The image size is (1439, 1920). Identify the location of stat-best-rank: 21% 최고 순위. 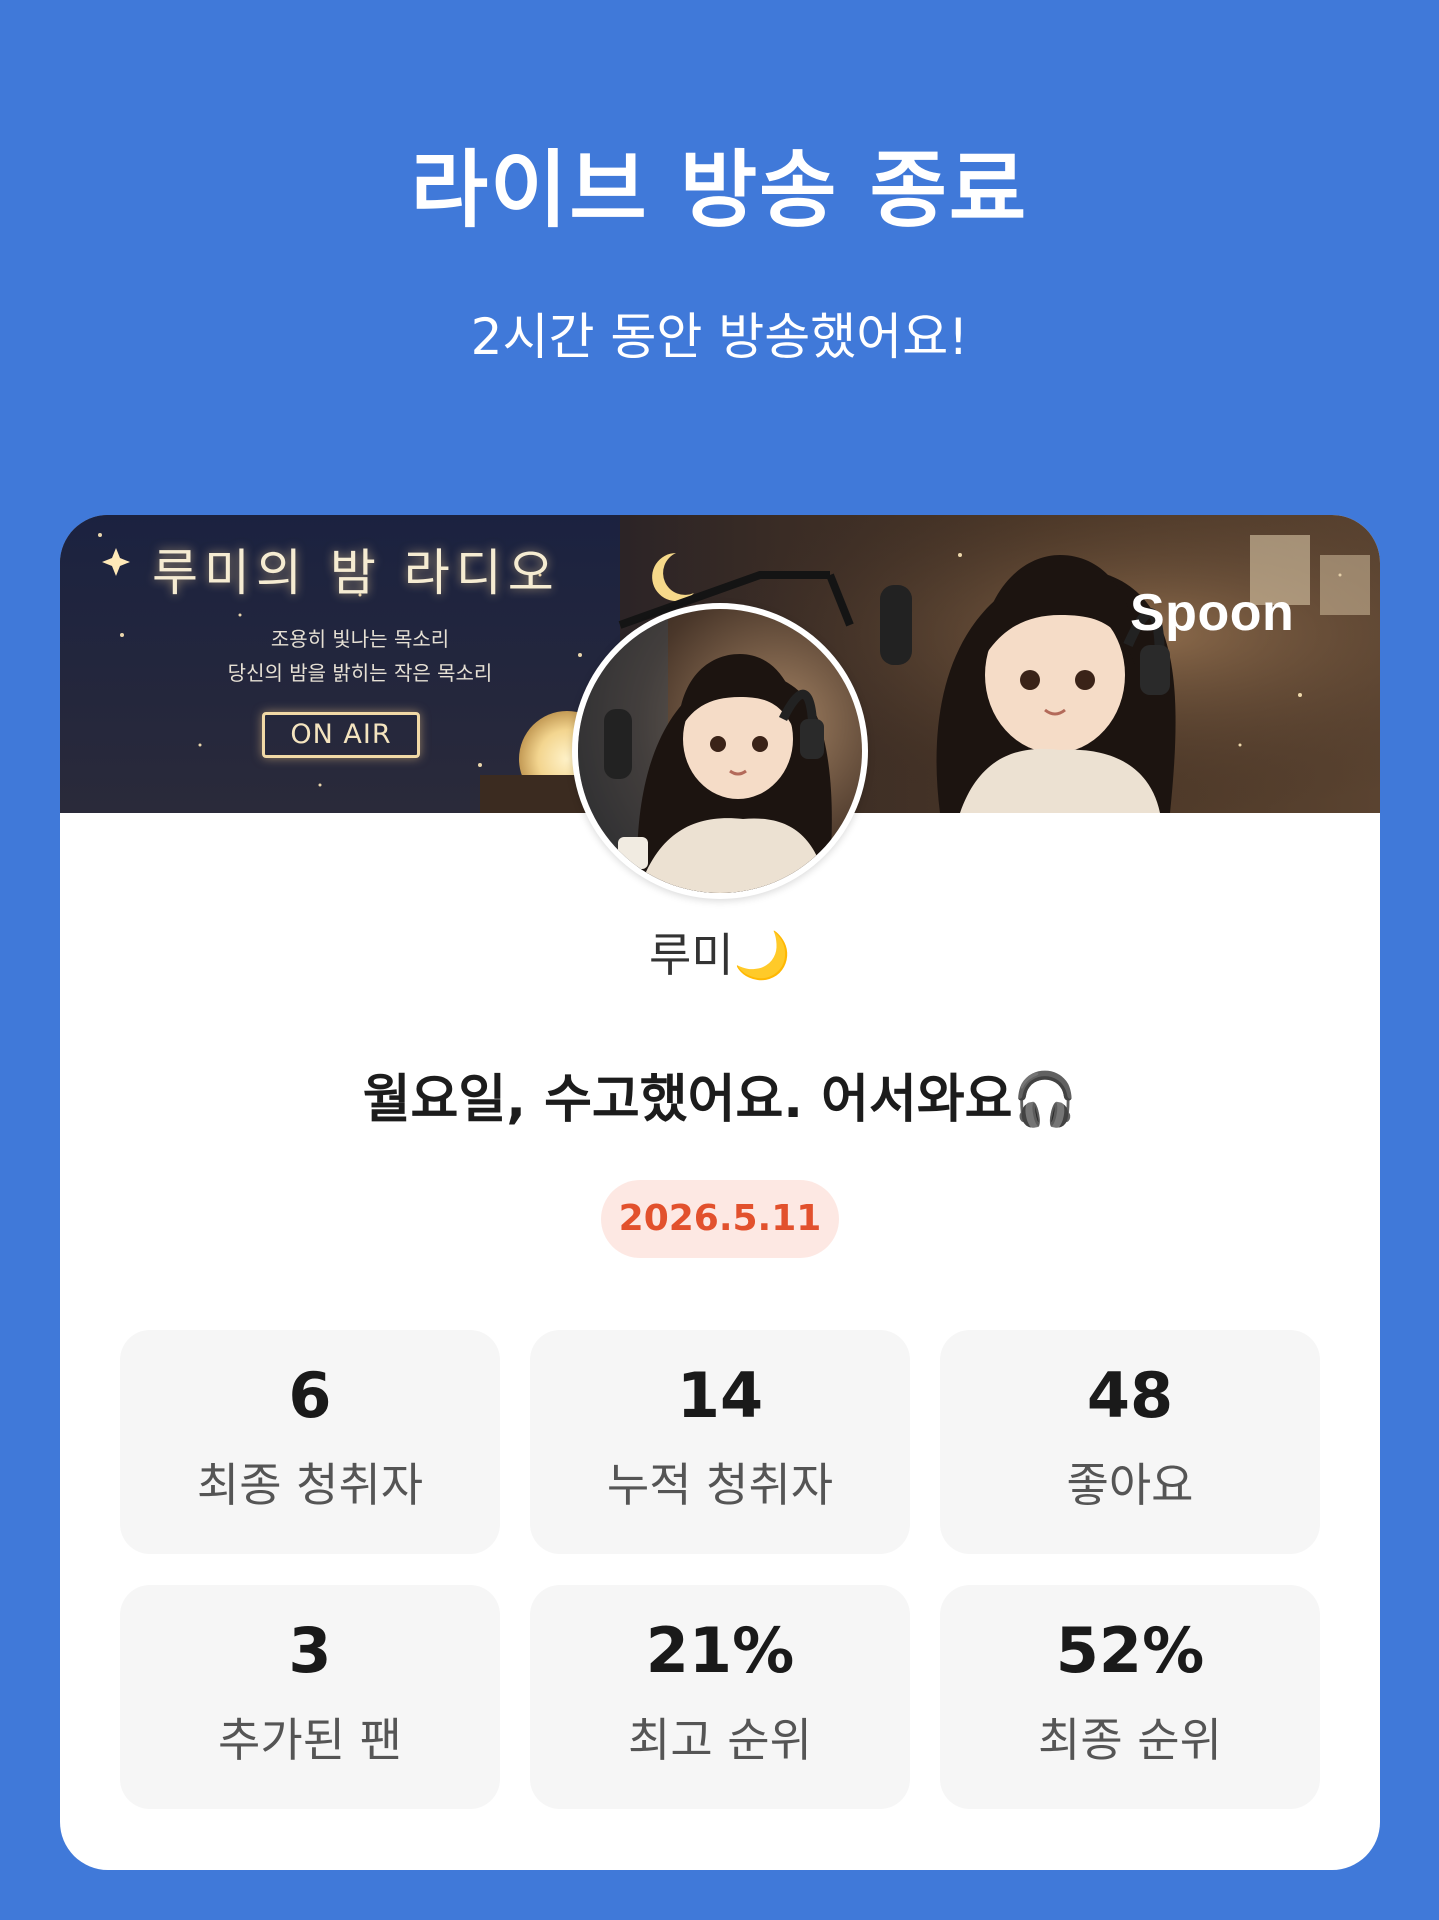
(720, 1697).